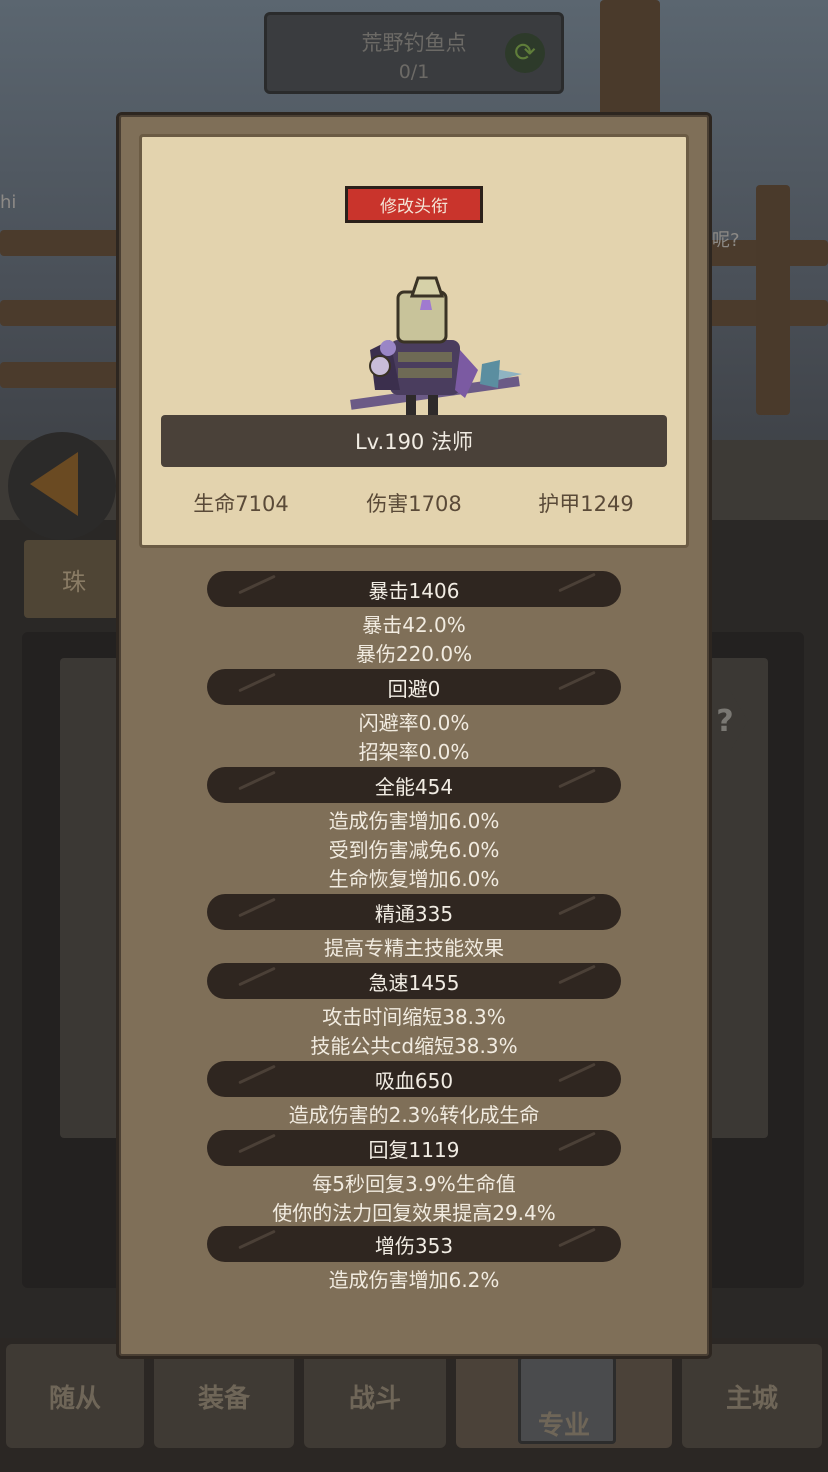 The height and width of the screenshot is (1472, 828). I want to click on stat-header-dodge: 回避0, so click(414, 687).